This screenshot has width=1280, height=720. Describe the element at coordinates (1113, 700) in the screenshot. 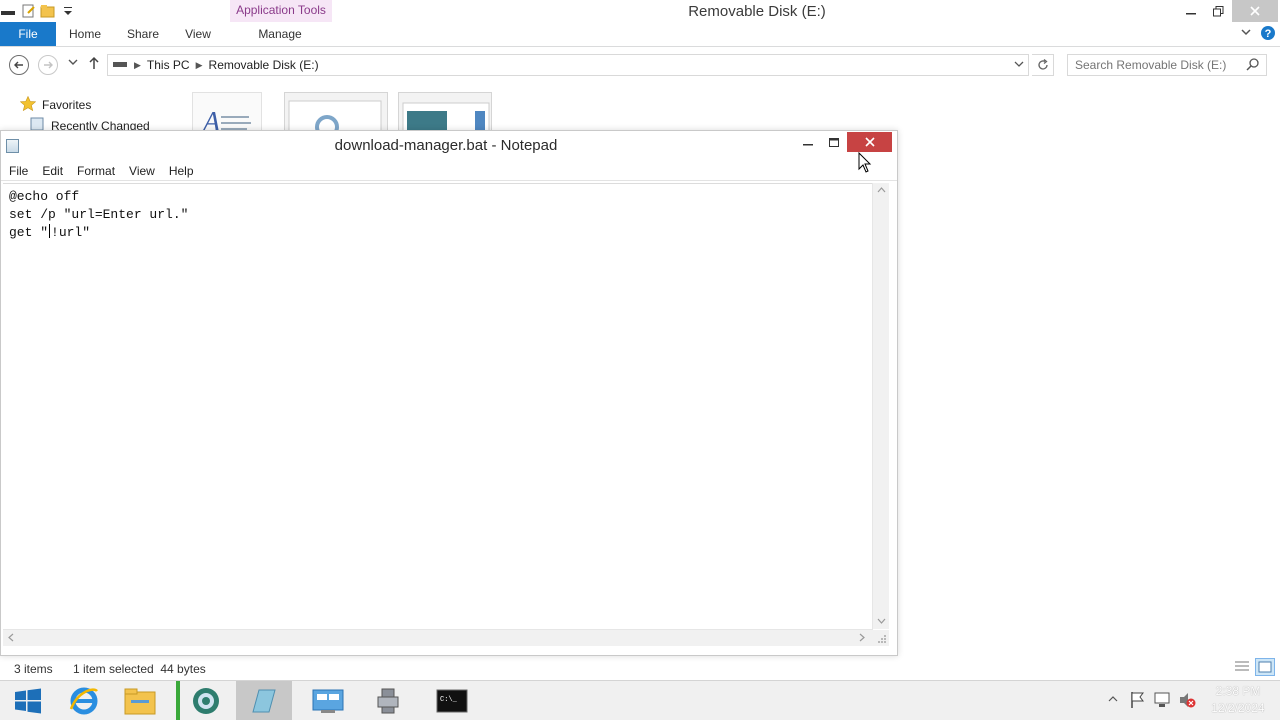

I see `show-hidden-icons` at that location.